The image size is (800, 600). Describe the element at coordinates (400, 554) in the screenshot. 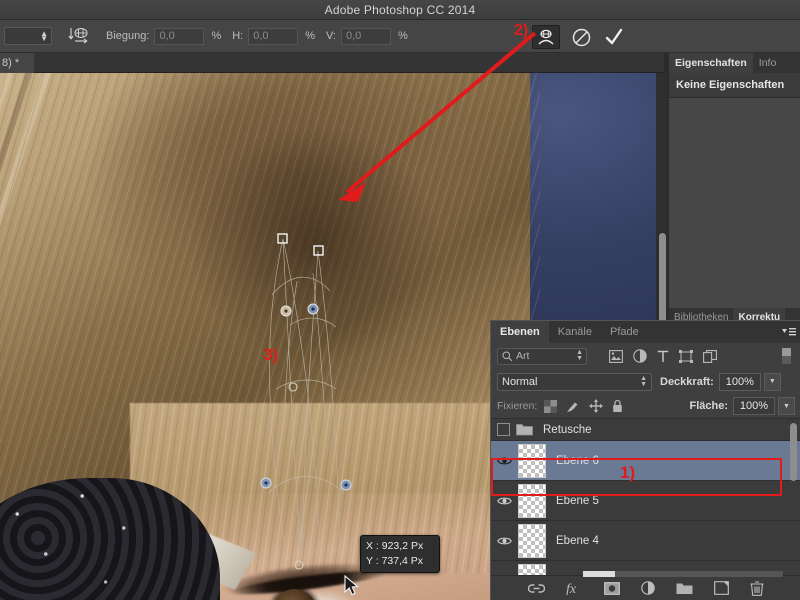

I see `cursor-coordinates-tooltip: X : 923,2 Px Y : 737,4 Px` at that location.